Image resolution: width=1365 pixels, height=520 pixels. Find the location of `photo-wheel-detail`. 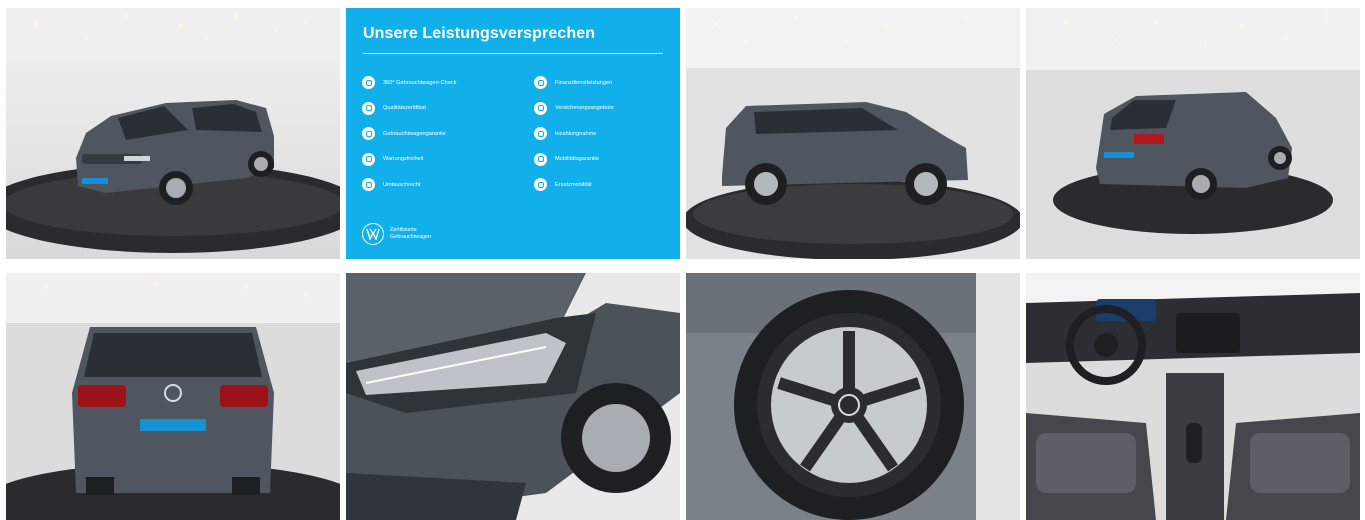

photo-wheel-detail is located at coordinates (853, 396).